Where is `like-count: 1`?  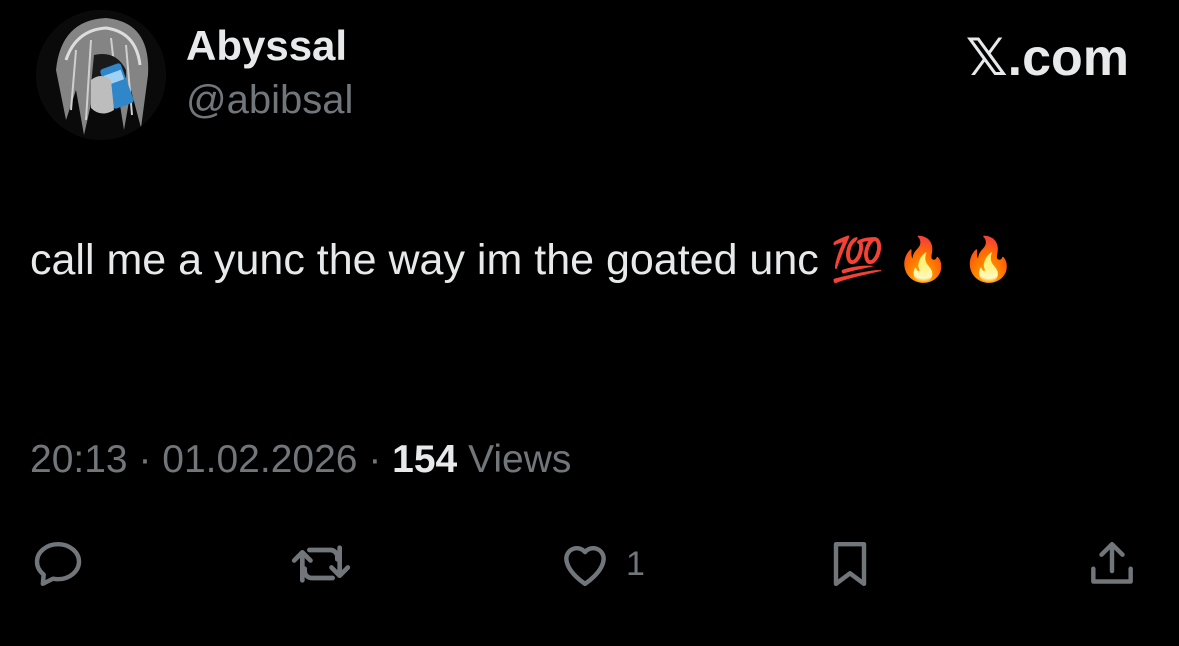 like-count: 1 is located at coordinates (635, 563).